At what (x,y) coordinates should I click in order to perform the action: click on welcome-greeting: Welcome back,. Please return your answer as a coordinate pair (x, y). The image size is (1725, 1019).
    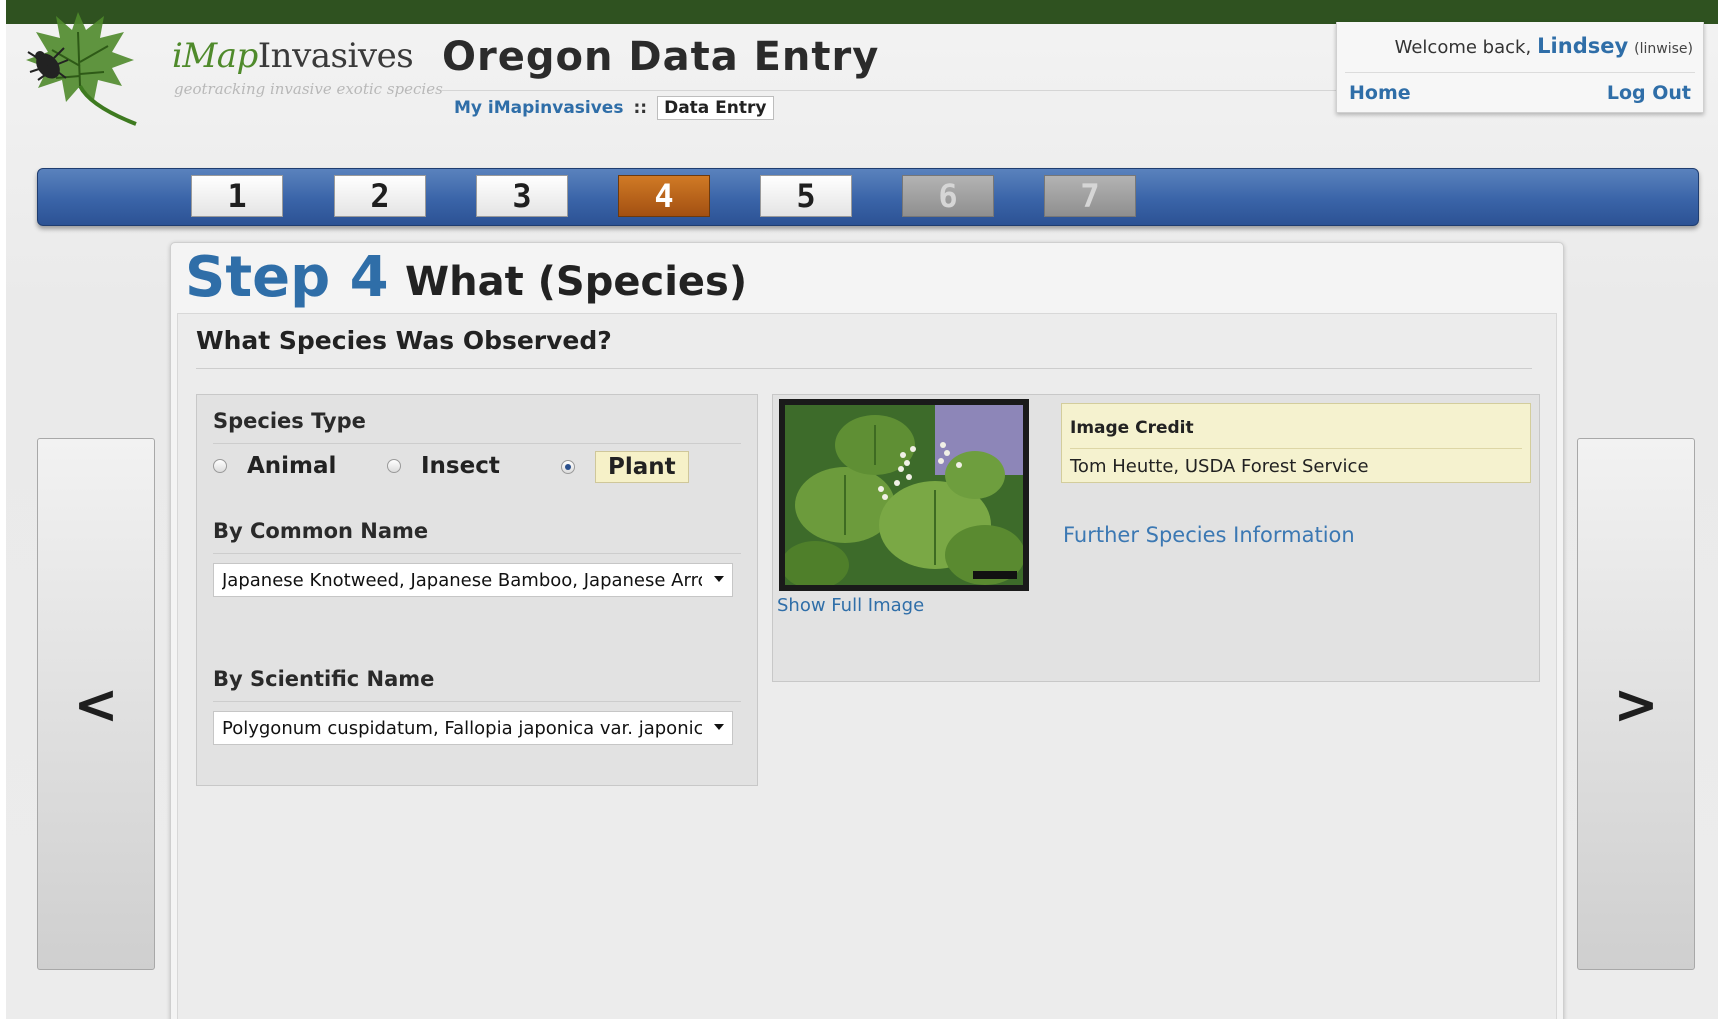
    Looking at the image, I should click on (1463, 47).